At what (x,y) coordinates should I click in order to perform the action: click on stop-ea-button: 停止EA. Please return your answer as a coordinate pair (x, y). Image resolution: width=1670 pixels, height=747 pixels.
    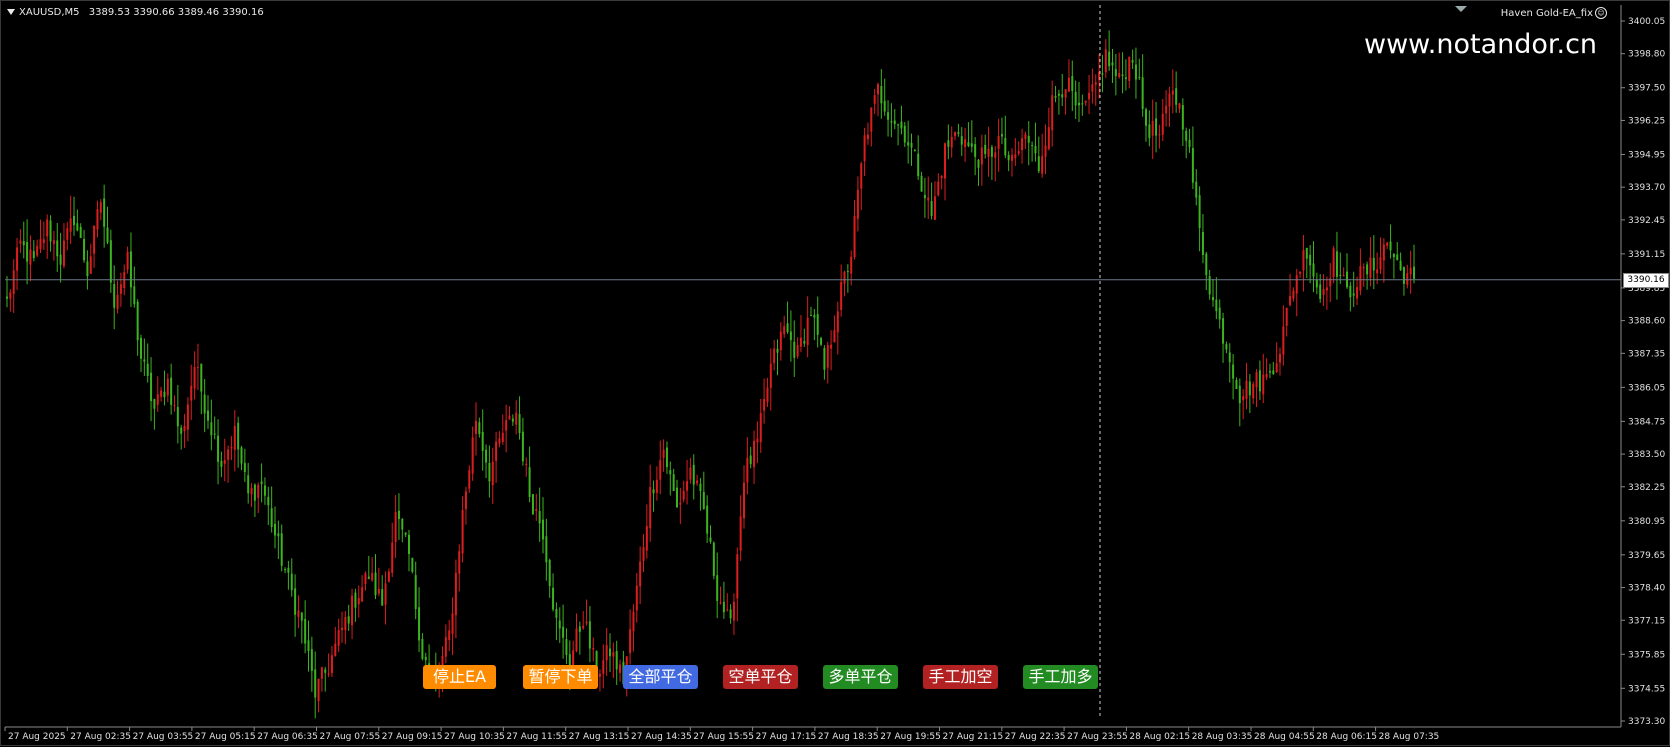
    Looking at the image, I should click on (459, 677).